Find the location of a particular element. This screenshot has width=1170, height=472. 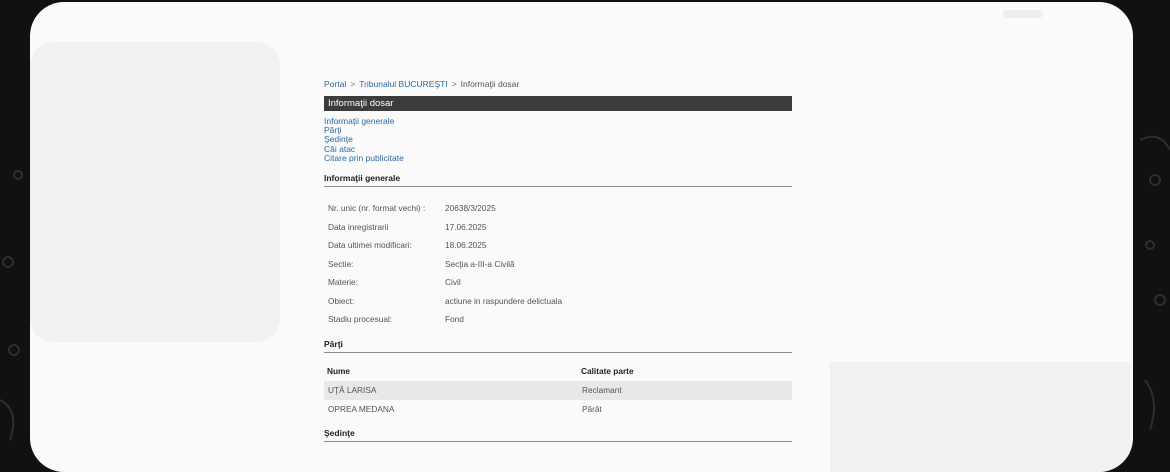

info-row: Data ultimei modificari: 18.06.2025 is located at coordinates (558, 245).